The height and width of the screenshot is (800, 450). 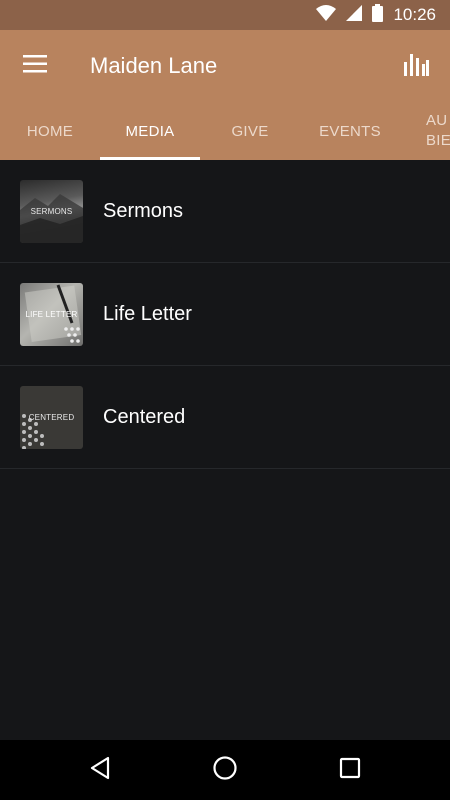 What do you see at coordinates (144, 416) in the screenshot?
I see `centered-label: Centered` at bounding box center [144, 416].